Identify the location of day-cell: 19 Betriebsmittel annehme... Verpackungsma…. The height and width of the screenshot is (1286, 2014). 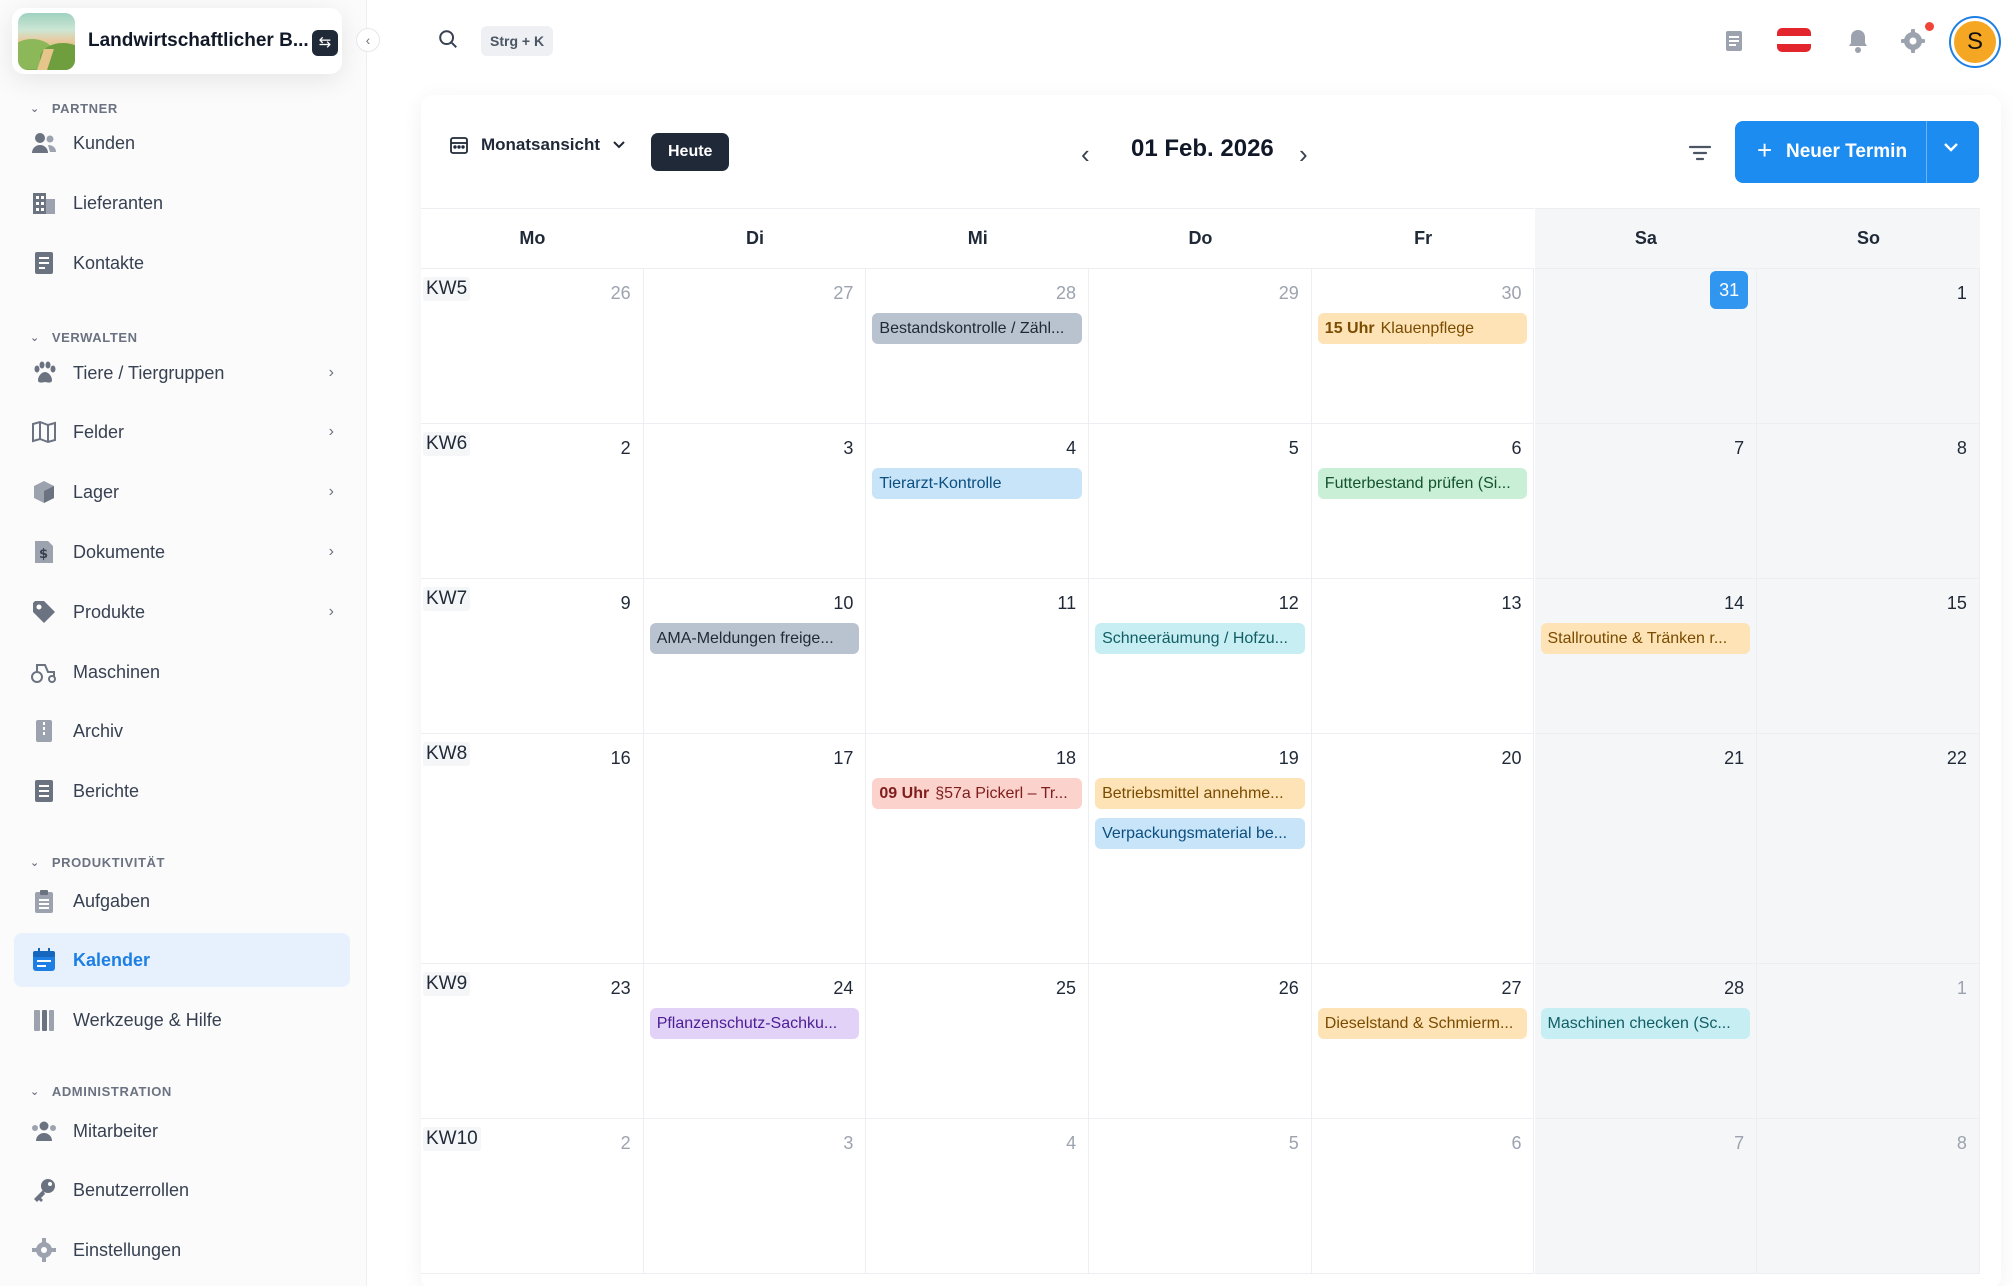
(1200, 849).